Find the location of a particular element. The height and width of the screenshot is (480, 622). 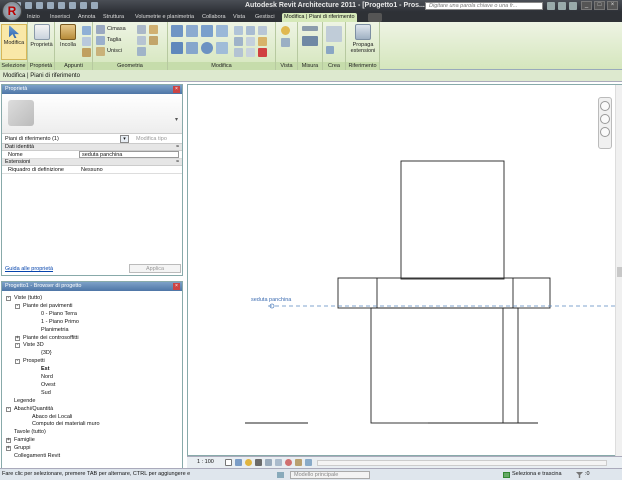

drag-checkbox-icon is located at coordinates (506, 475).